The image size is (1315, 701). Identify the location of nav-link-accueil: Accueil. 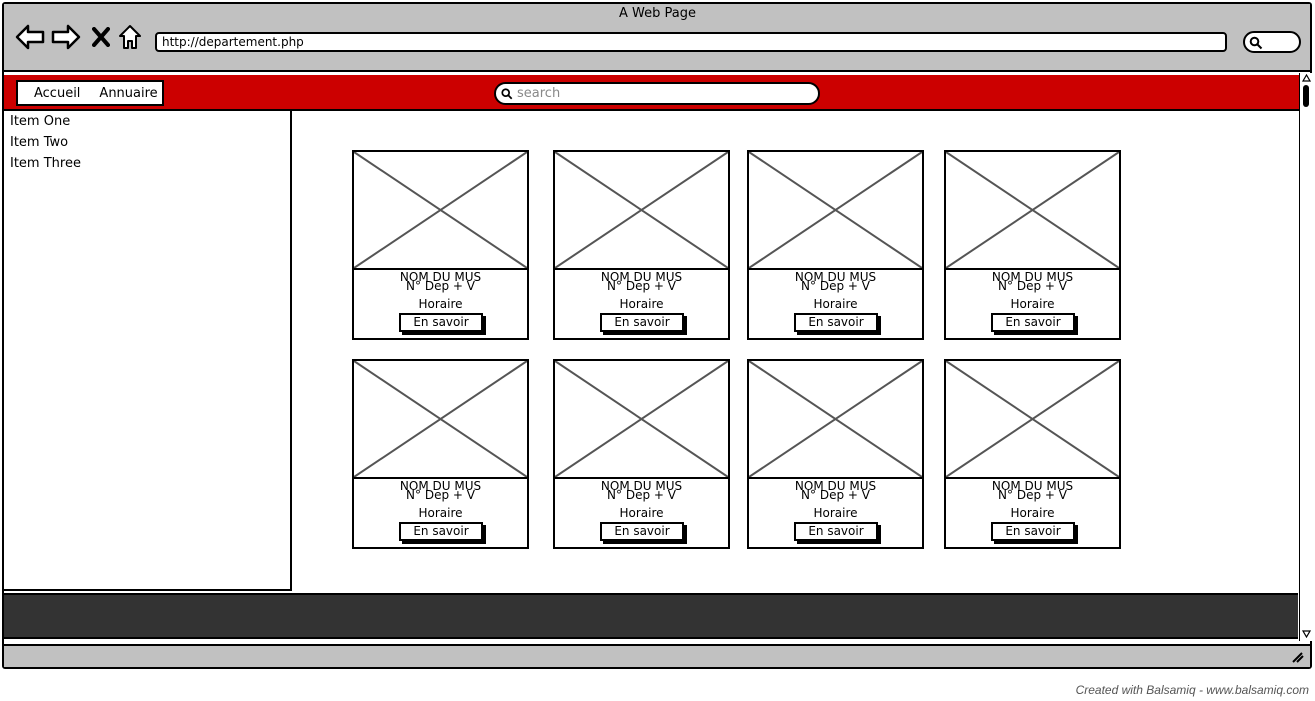
(49, 93).